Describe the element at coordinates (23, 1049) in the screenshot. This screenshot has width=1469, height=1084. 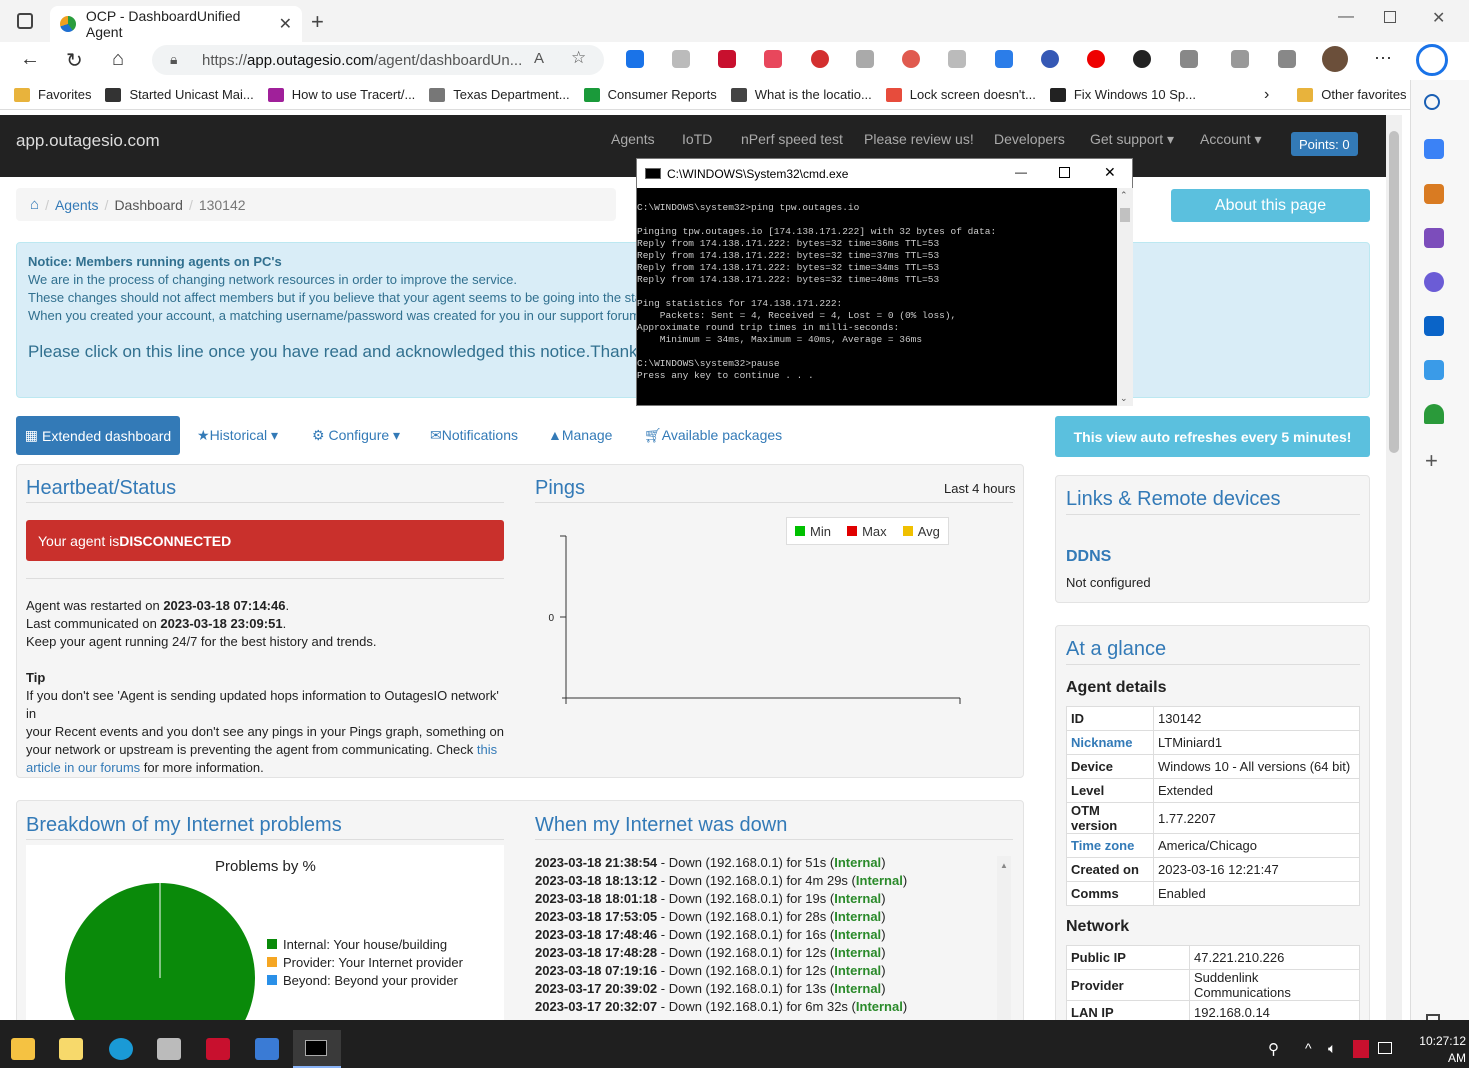
I see `file-explorer-icon` at that location.